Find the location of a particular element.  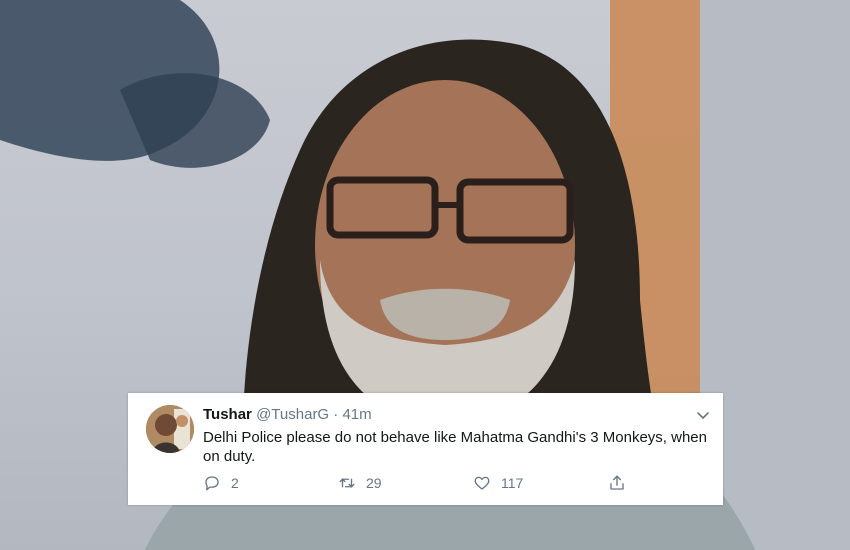

retweet-icon is located at coordinates (347, 483).